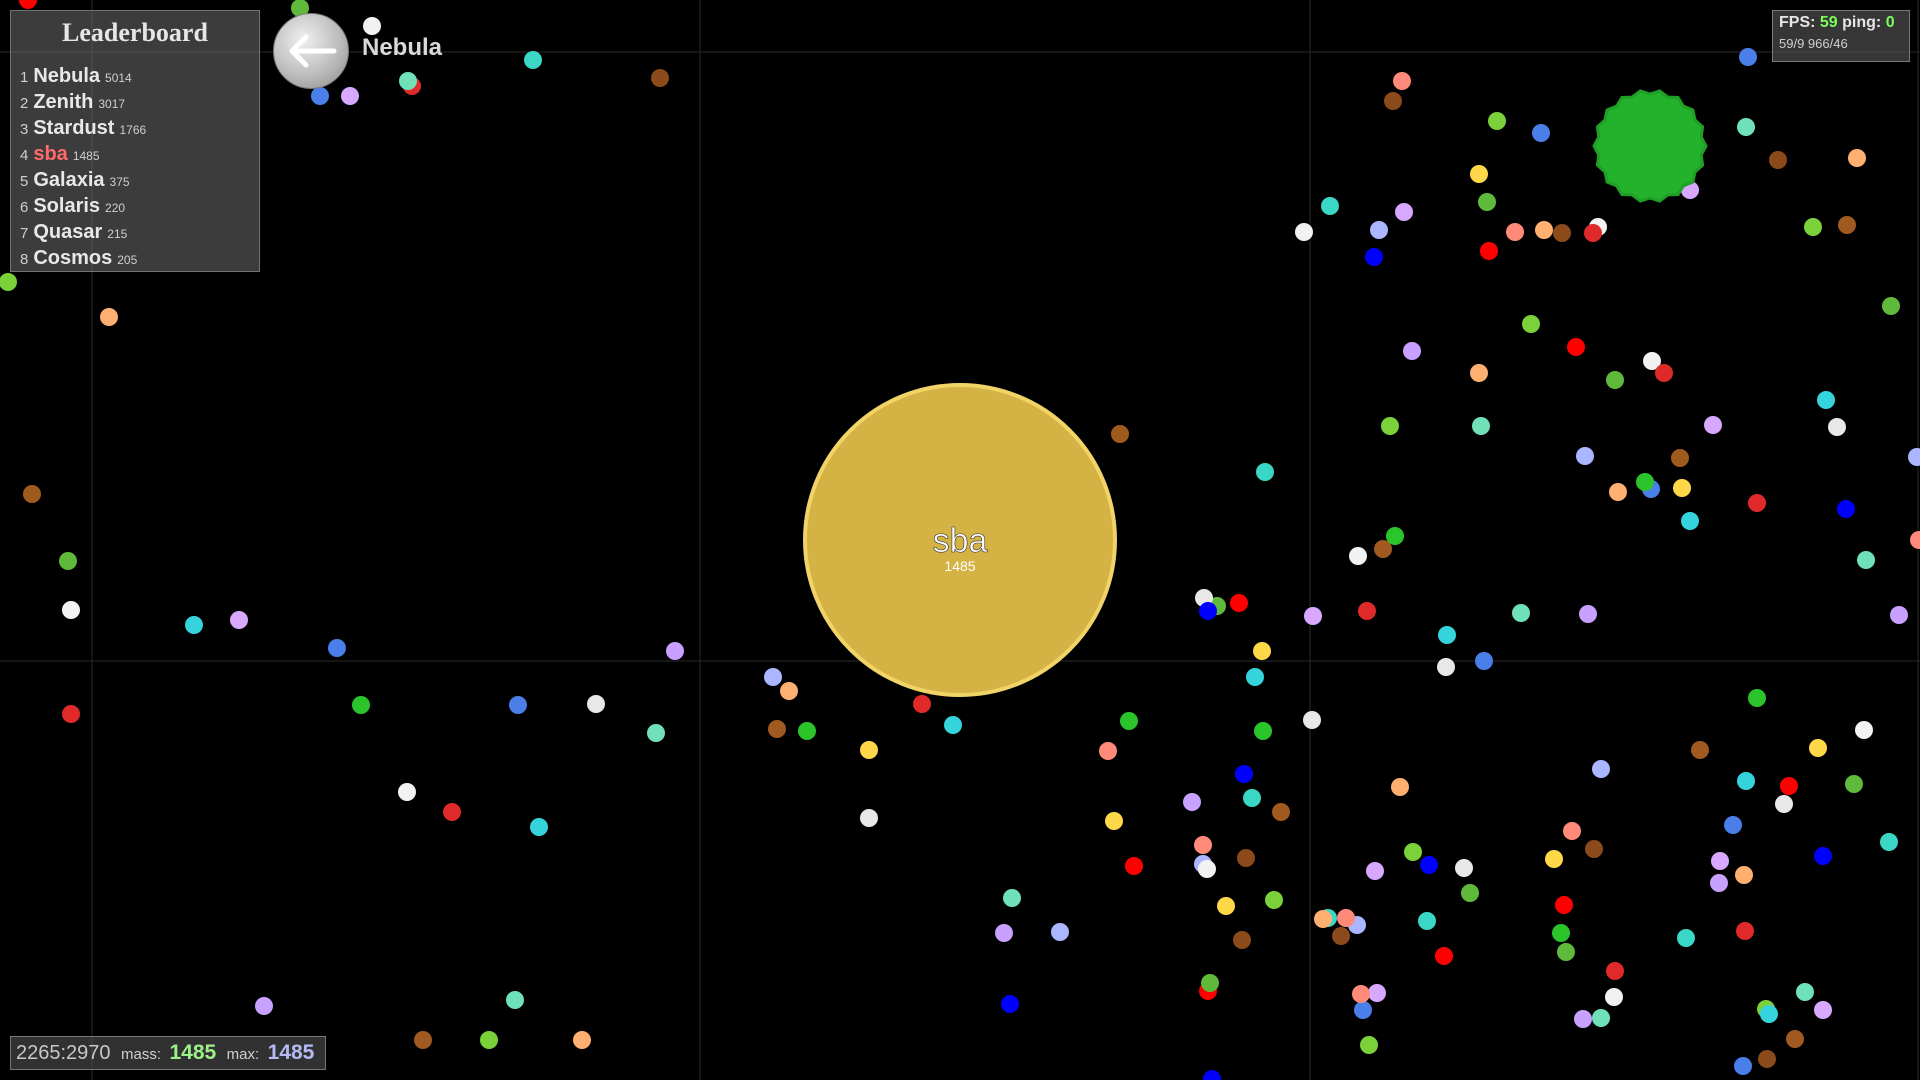 Image resolution: width=1920 pixels, height=1080 pixels. Describe the element at coordinates (24, 181) in the screenshot. I see `leaderboard-rank: 5` at that location.